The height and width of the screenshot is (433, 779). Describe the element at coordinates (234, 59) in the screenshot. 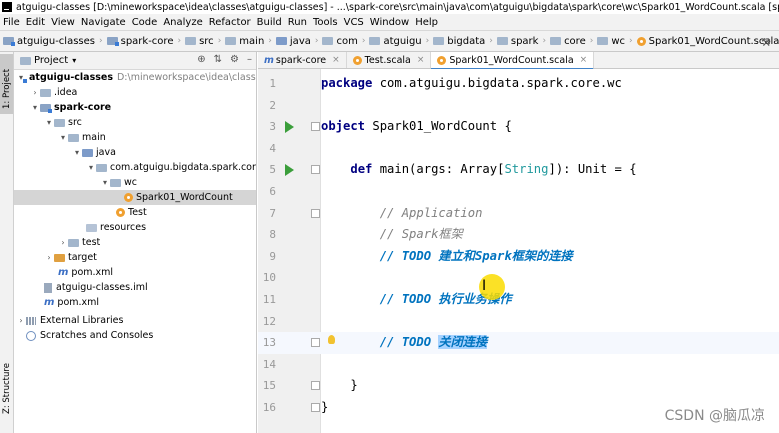

I see `gear-icon: ⚙` at that location.